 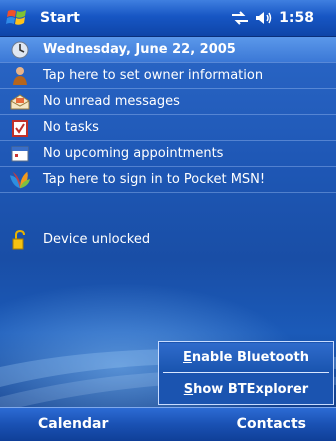 What do you see at coordinates (240, 18) in the screenshot?
I see `connectivity-icon` at bounding box center [240, 18].